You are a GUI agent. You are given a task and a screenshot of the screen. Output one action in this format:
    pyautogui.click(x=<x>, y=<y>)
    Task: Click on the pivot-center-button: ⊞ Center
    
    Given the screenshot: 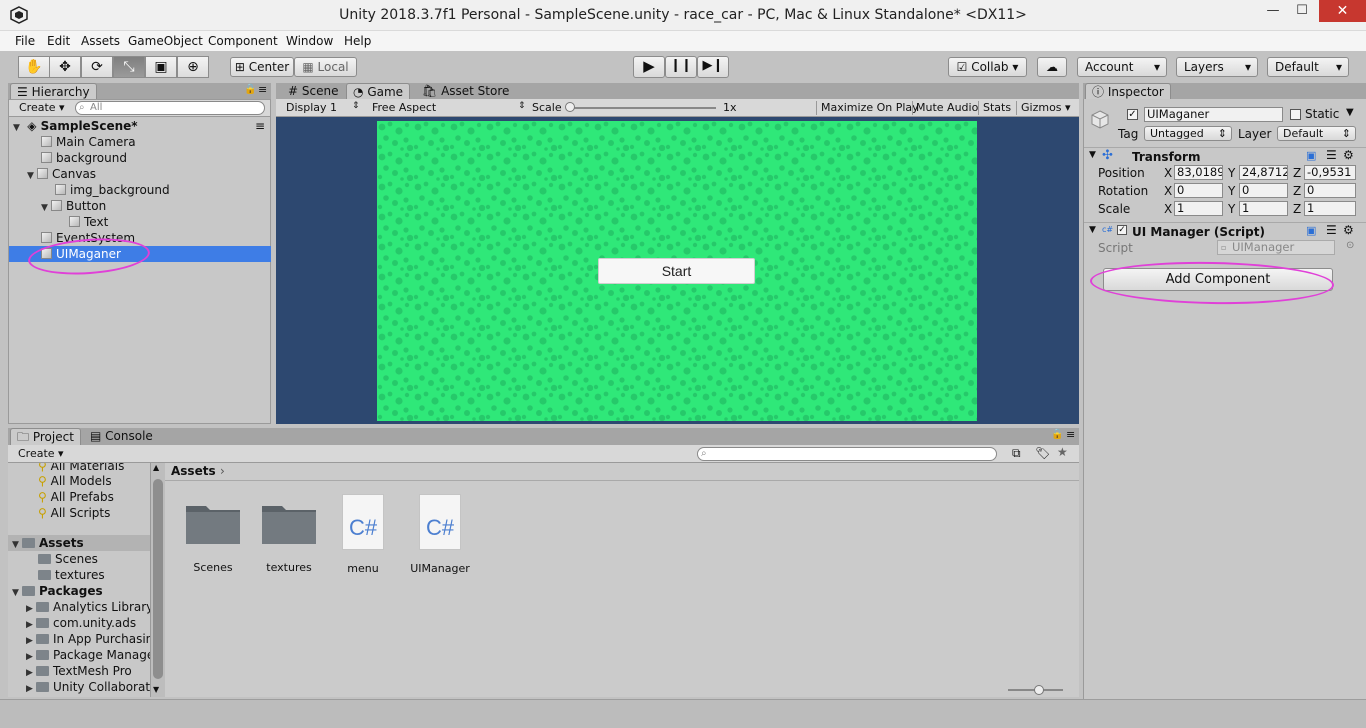 What is the action you would take?
    pyautogui.click(x=262, y=67)
    